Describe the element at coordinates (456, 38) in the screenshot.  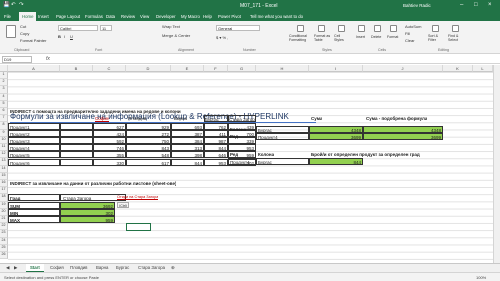
I see `find-select-button: Find & Select` at that location.